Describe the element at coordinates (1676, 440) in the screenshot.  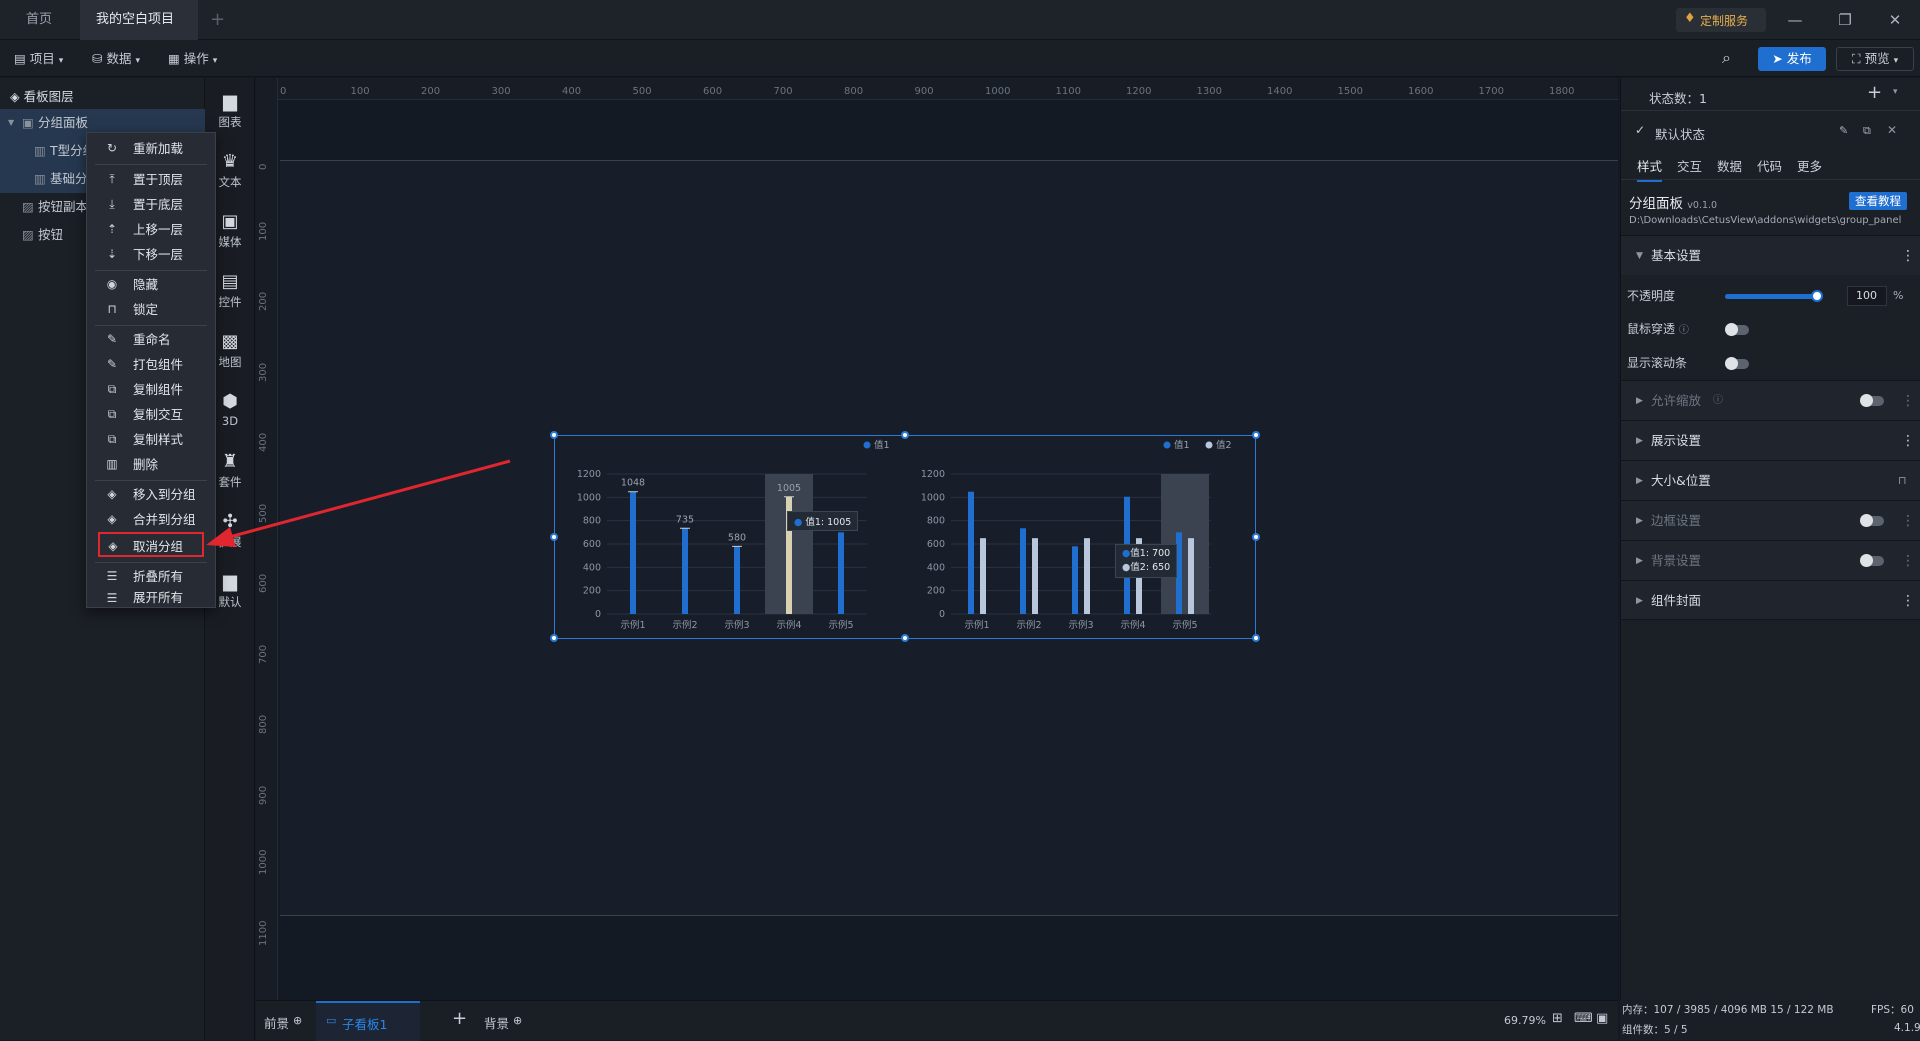
I see `section-title: 展示设置` at that location.